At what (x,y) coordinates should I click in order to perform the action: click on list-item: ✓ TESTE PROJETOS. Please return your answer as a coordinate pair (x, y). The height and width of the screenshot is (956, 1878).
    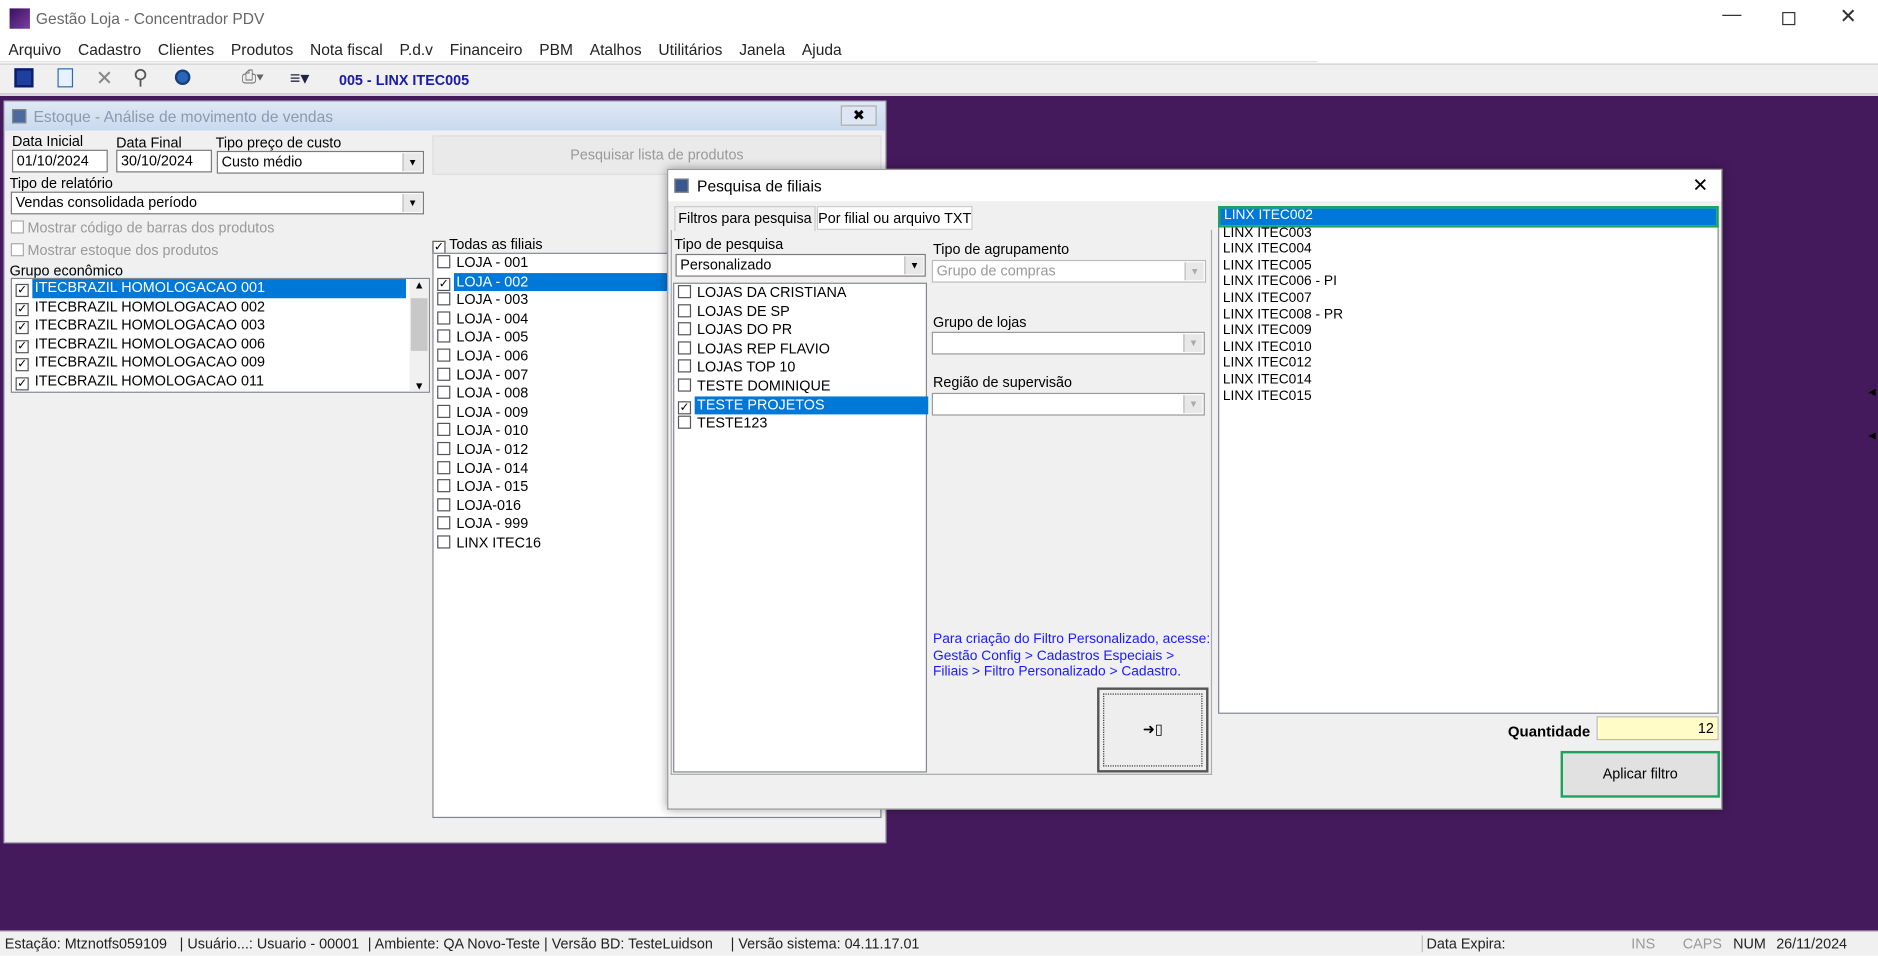
    Looking at the image, I should click on (801, 405).